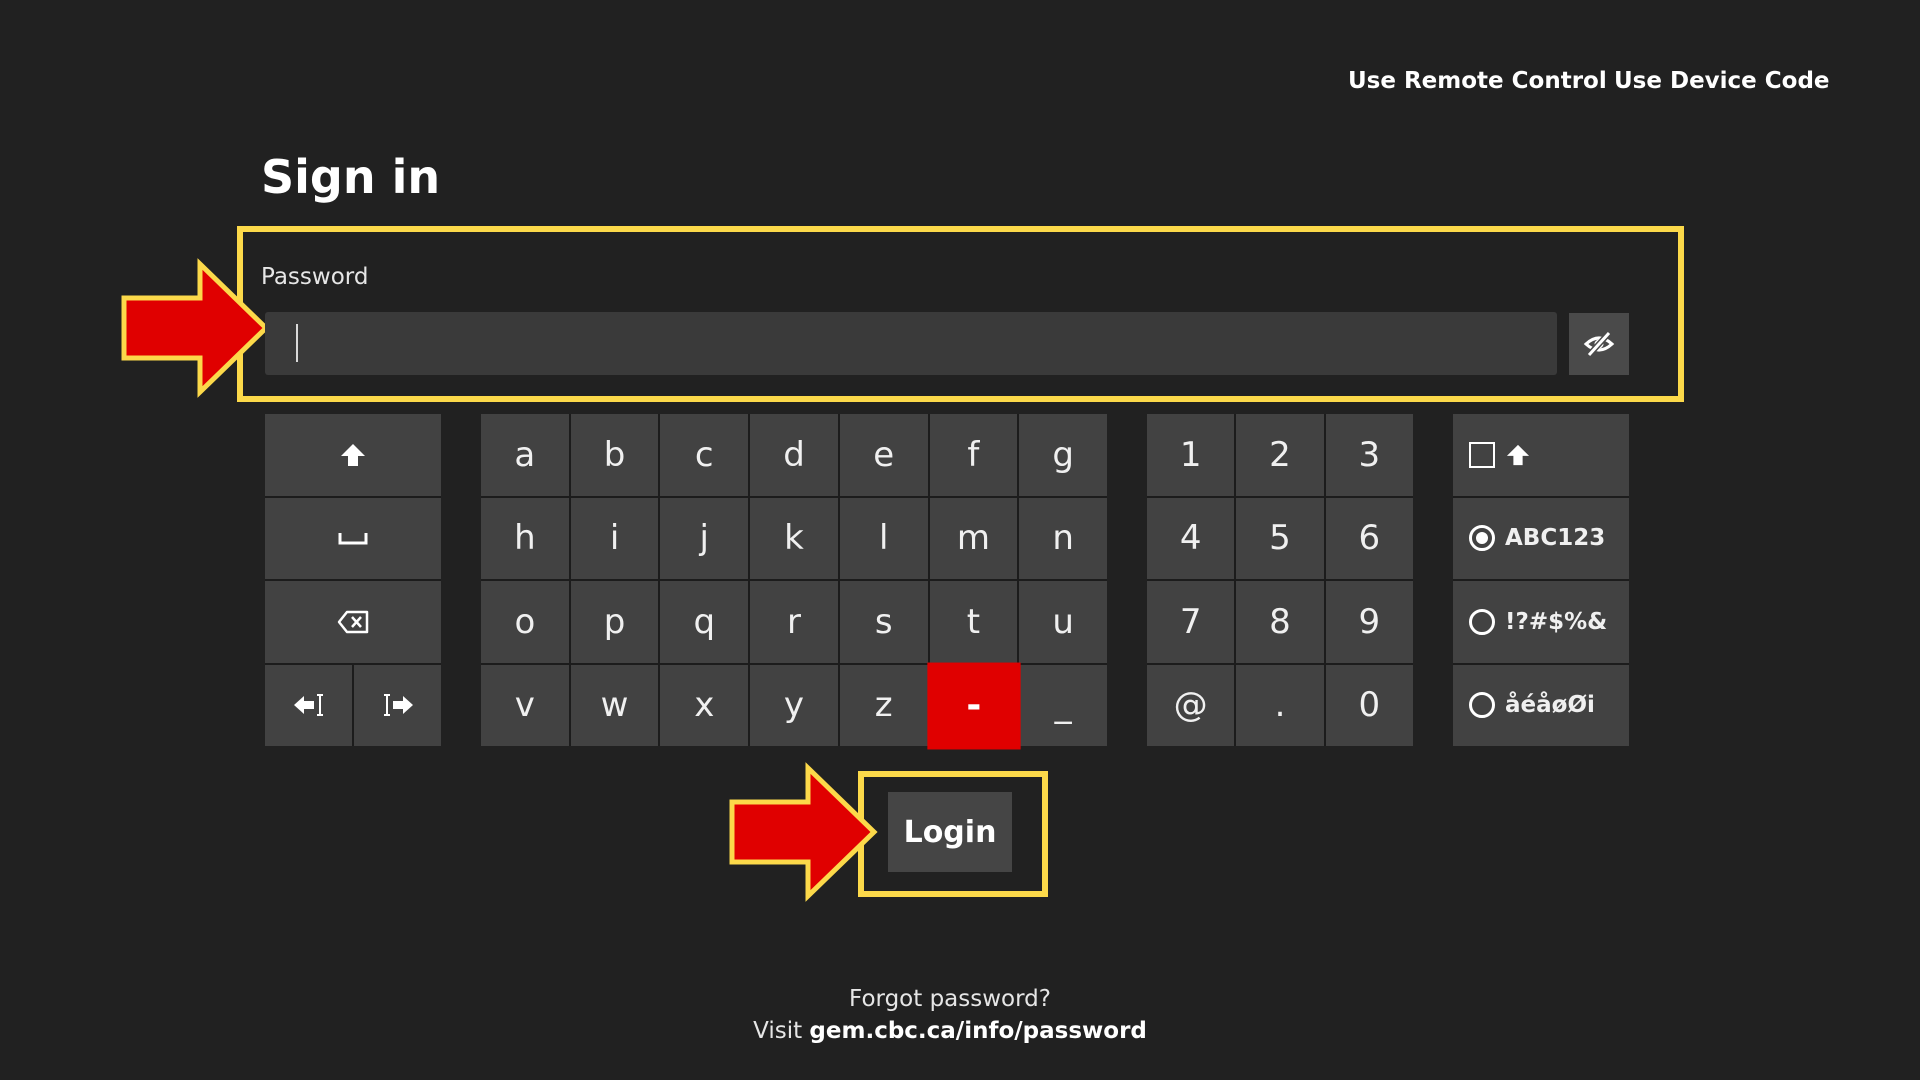 Image resolution: width=1920 pixels, height=1080 pixels. What do you see at coordinates (950, 832) in the screenshot?
I see `login-button: Login` at bounding box center [950, 832].